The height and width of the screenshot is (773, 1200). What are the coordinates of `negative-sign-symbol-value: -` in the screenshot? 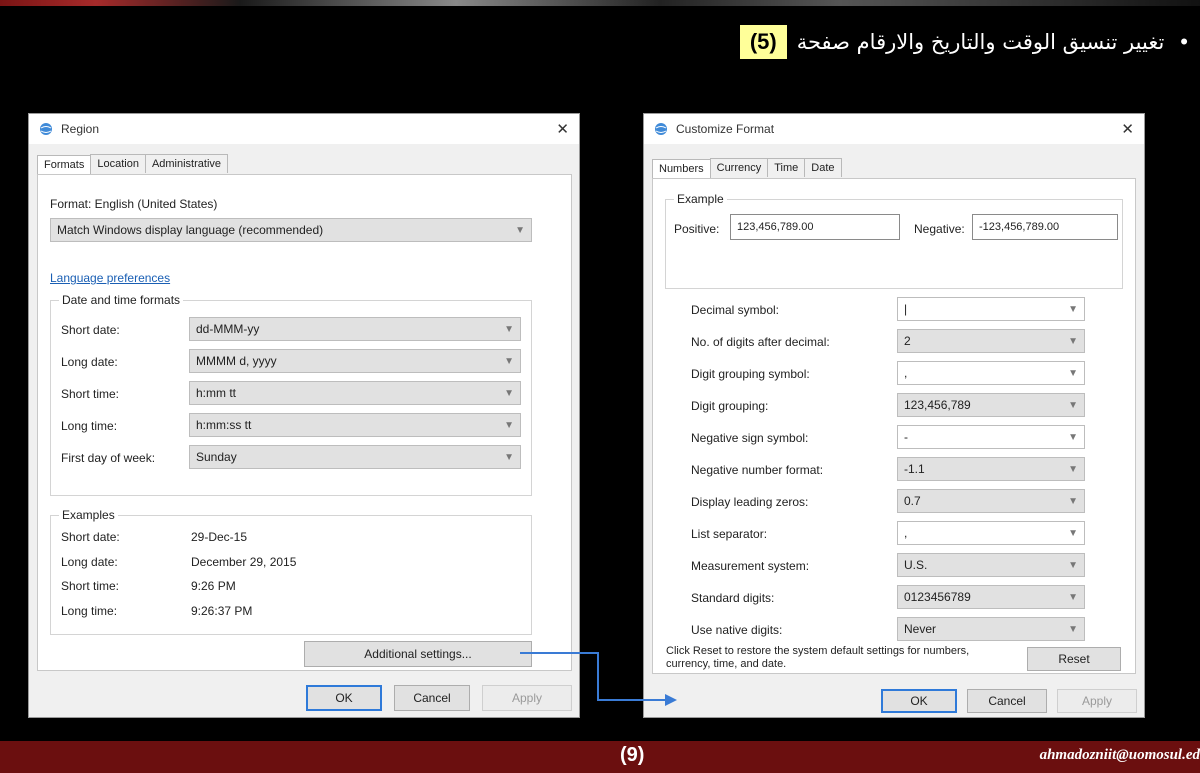 It's located at (906, 437).